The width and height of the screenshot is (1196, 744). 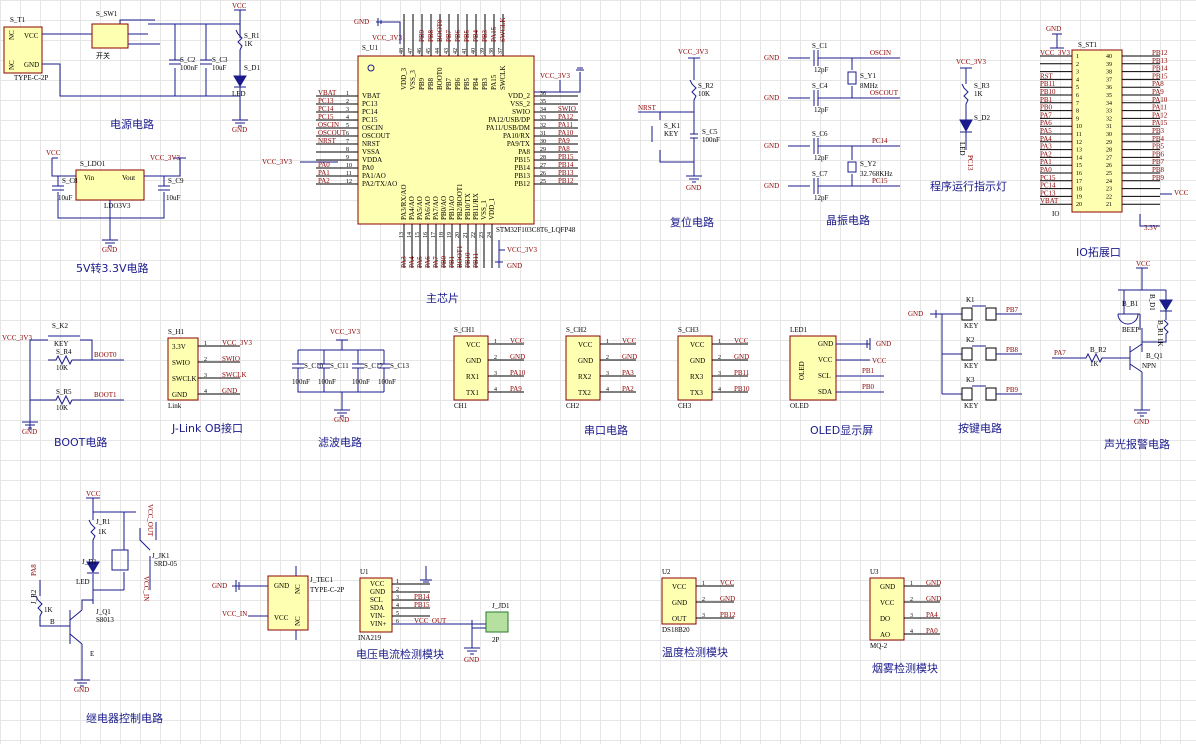 I want to click on runled-r-val: 1K, so click(x=978, y=94).